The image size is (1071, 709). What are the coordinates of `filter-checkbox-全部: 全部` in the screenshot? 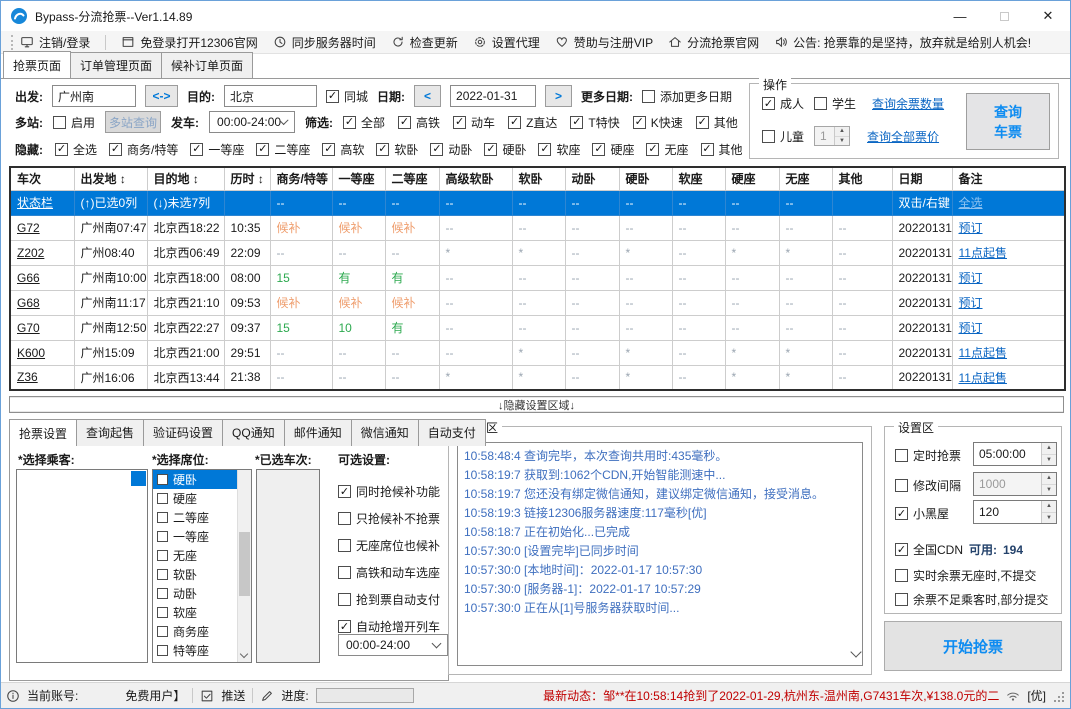 It's located at (364, 122).